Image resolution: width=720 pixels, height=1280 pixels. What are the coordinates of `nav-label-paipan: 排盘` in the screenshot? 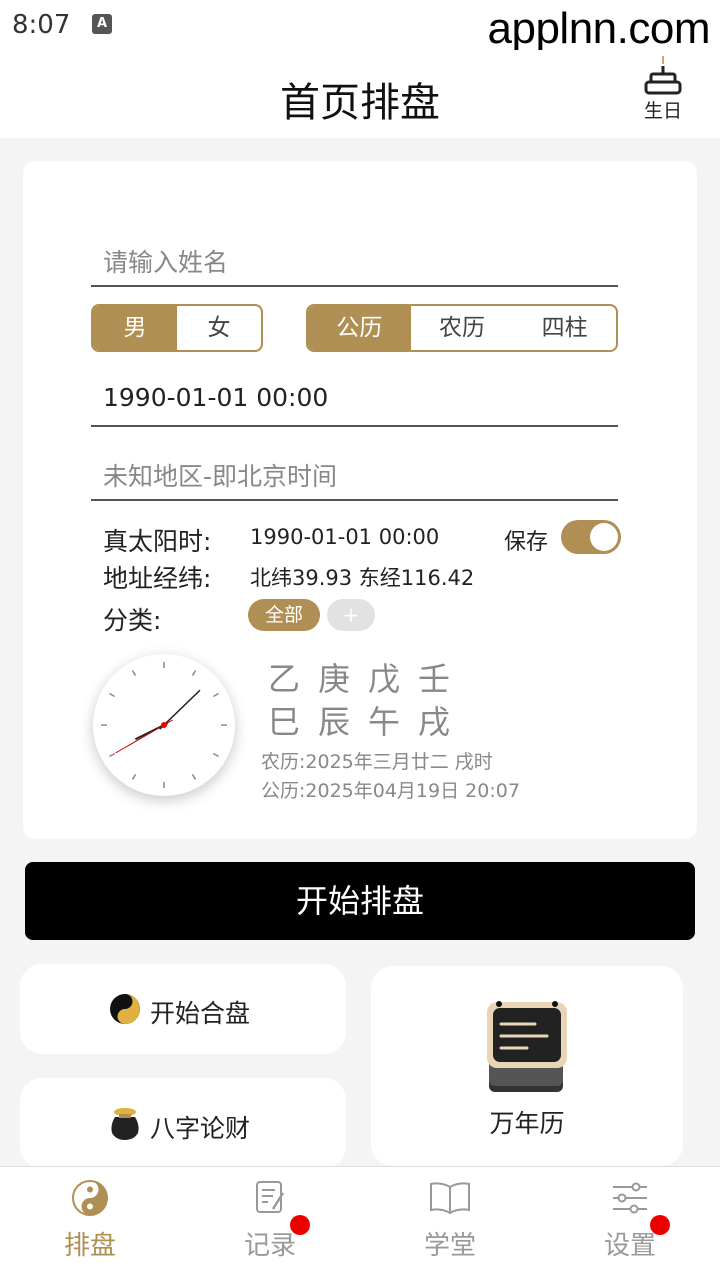 It's located at (89, 1246).